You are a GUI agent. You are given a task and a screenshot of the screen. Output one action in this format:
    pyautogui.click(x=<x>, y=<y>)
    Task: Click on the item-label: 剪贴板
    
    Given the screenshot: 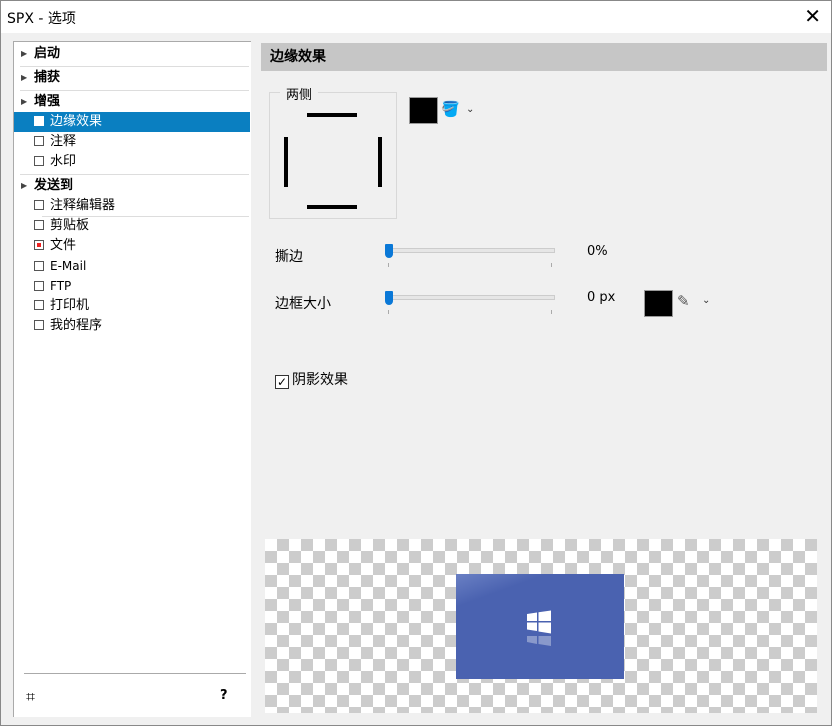 What is the action you would take?
    pyautogui.click(x=70, y=225)
    